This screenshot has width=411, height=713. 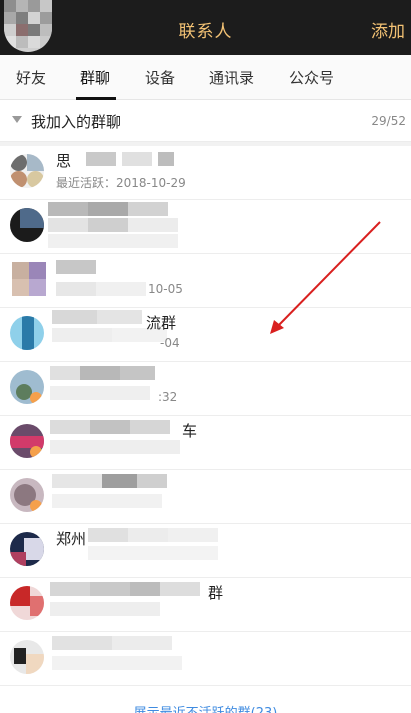 What do you see at coordinates (71, 539) in the screenshot?
I see `group-name: 郑州` at bounding box center [71, 539].